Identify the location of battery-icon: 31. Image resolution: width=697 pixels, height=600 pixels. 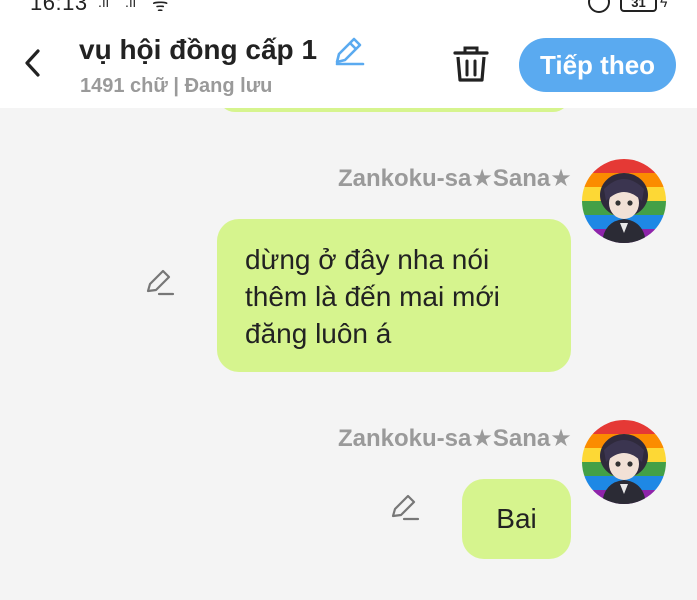
(638, 6).